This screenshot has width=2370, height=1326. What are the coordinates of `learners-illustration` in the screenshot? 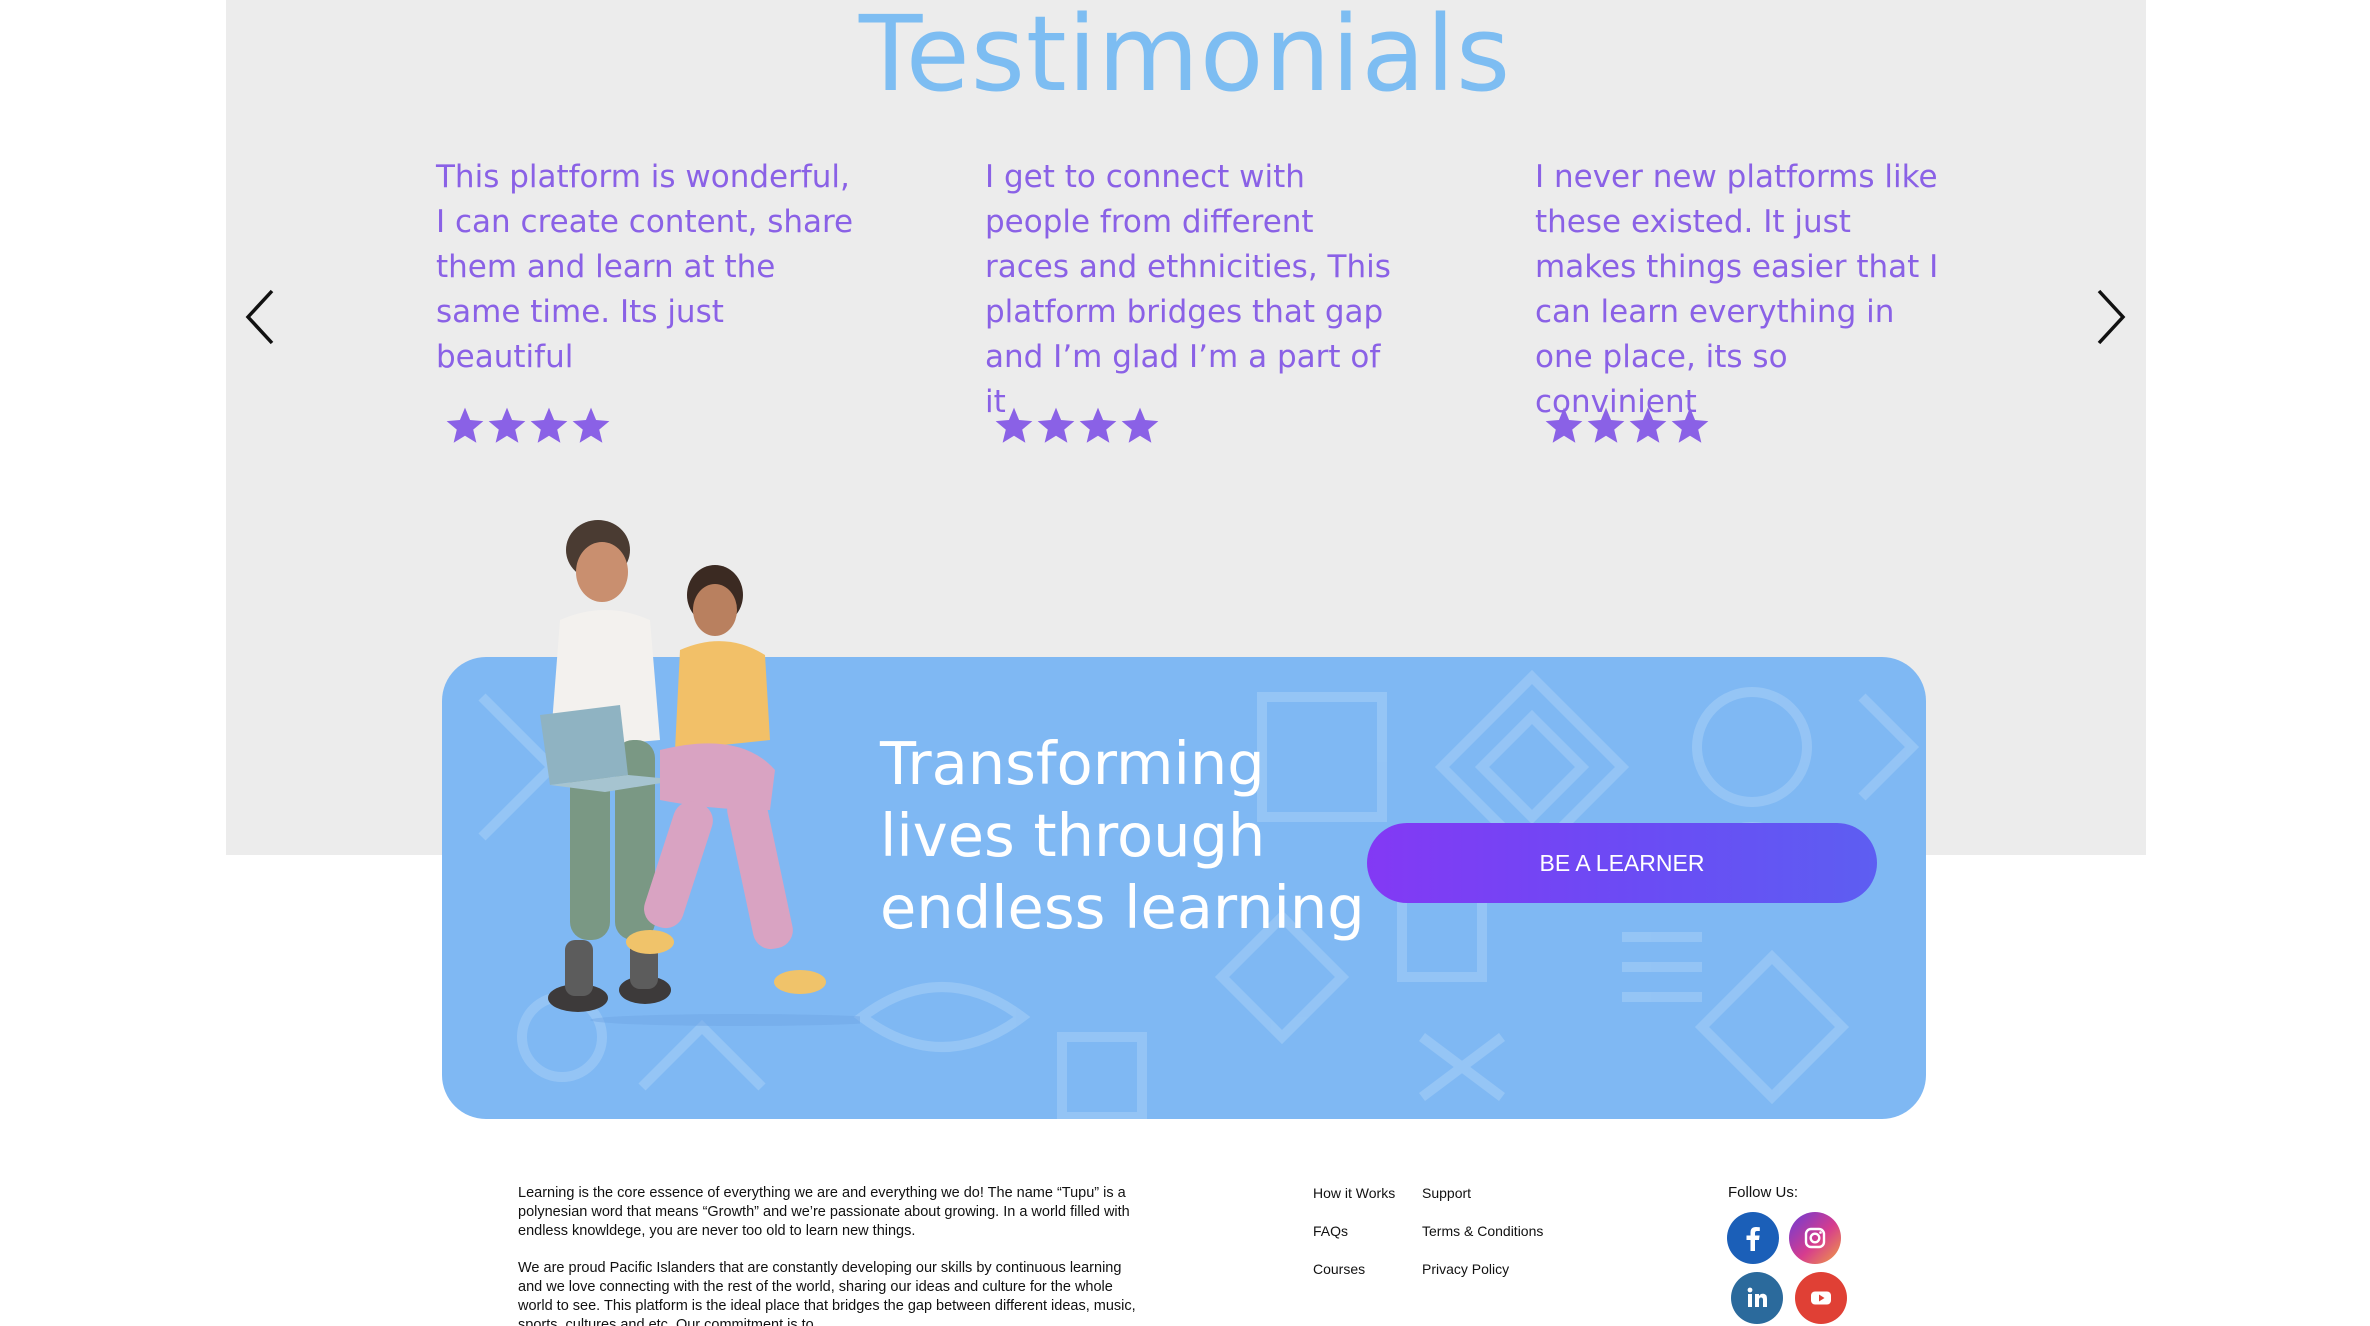 It's located at (700, 773).